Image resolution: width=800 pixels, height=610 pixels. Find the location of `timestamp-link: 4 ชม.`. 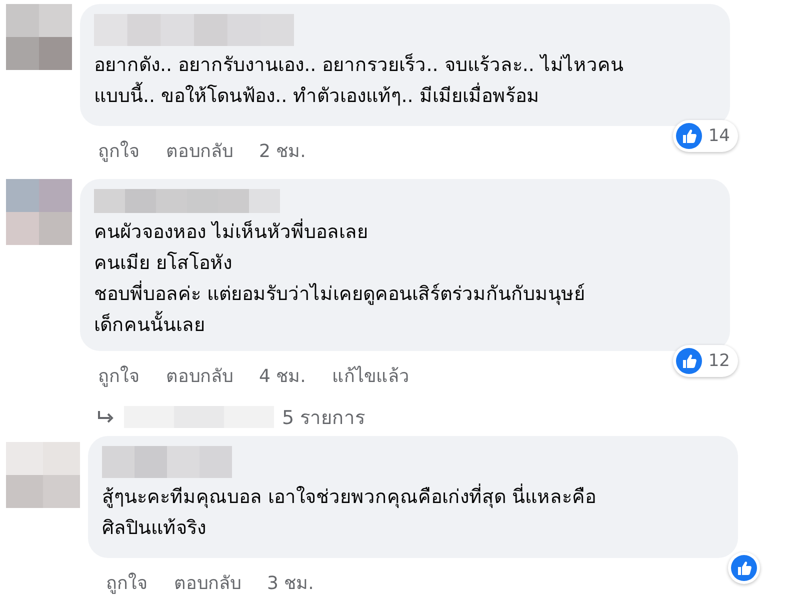

timestamp-link: 4 ชม. is located at coordinates (282, 375).